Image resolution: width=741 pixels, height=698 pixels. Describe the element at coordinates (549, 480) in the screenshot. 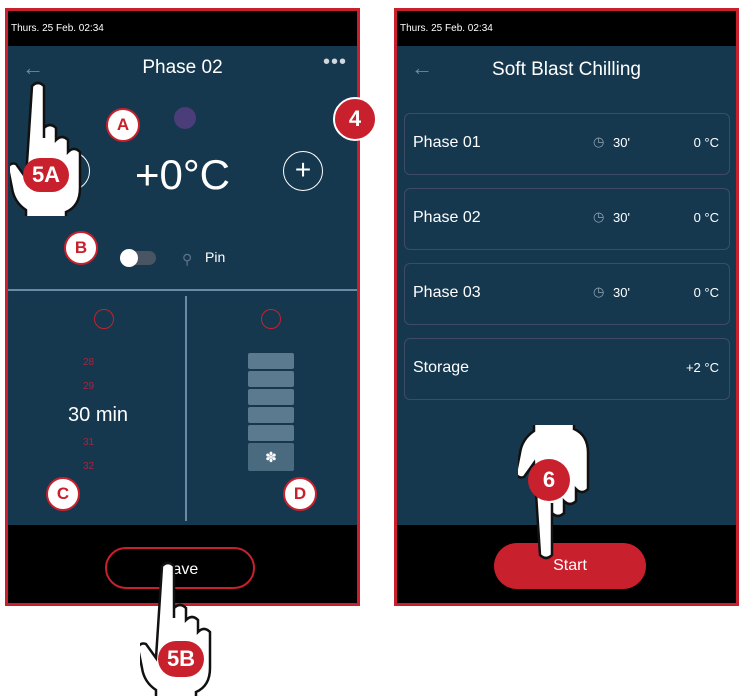

I see `step-badge-6: 6` at that location.